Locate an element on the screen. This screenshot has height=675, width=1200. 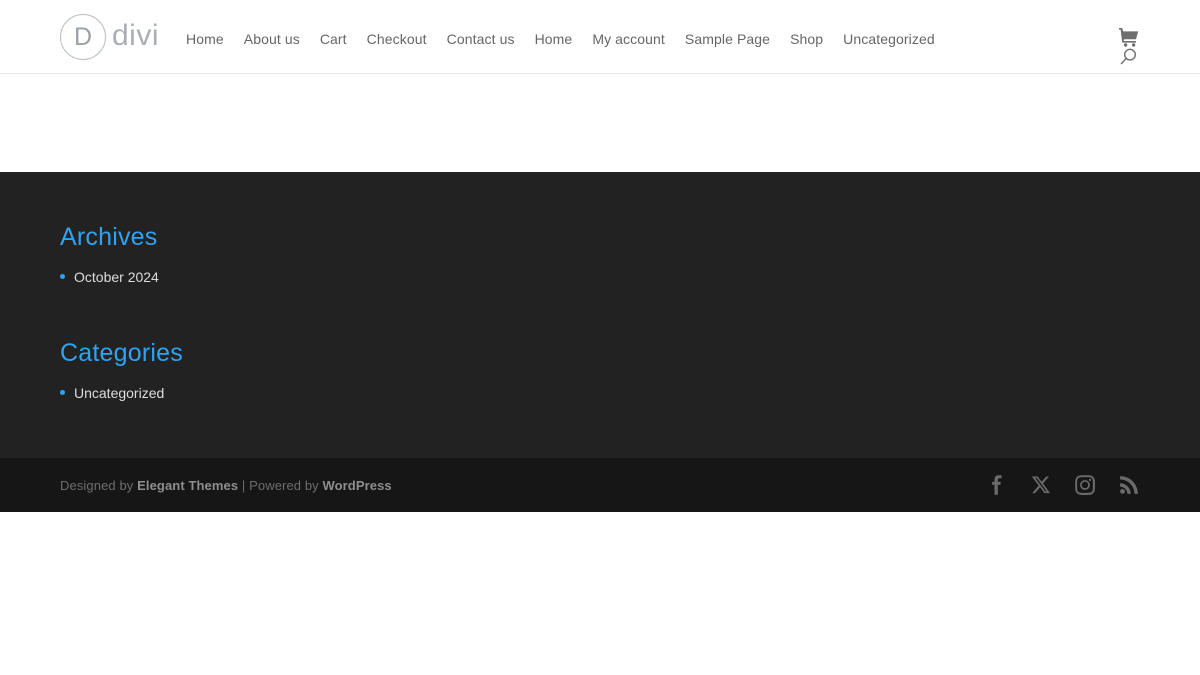
archives-list: October 2024 is located at coordinates (109, 278).